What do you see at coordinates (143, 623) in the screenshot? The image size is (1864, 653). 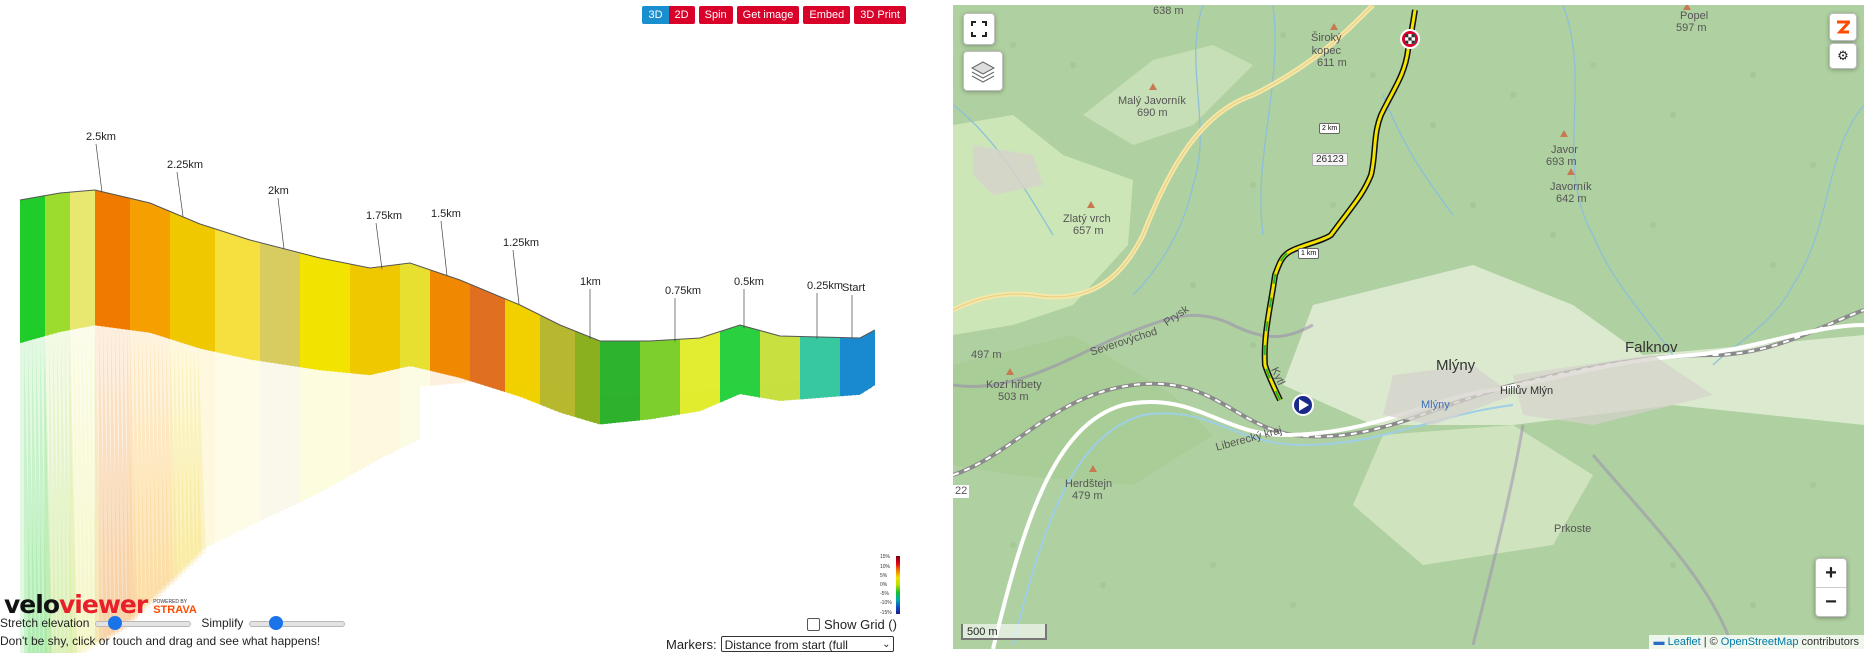 I see `stretch-elevation-slider` at bounding box center [143, 623].